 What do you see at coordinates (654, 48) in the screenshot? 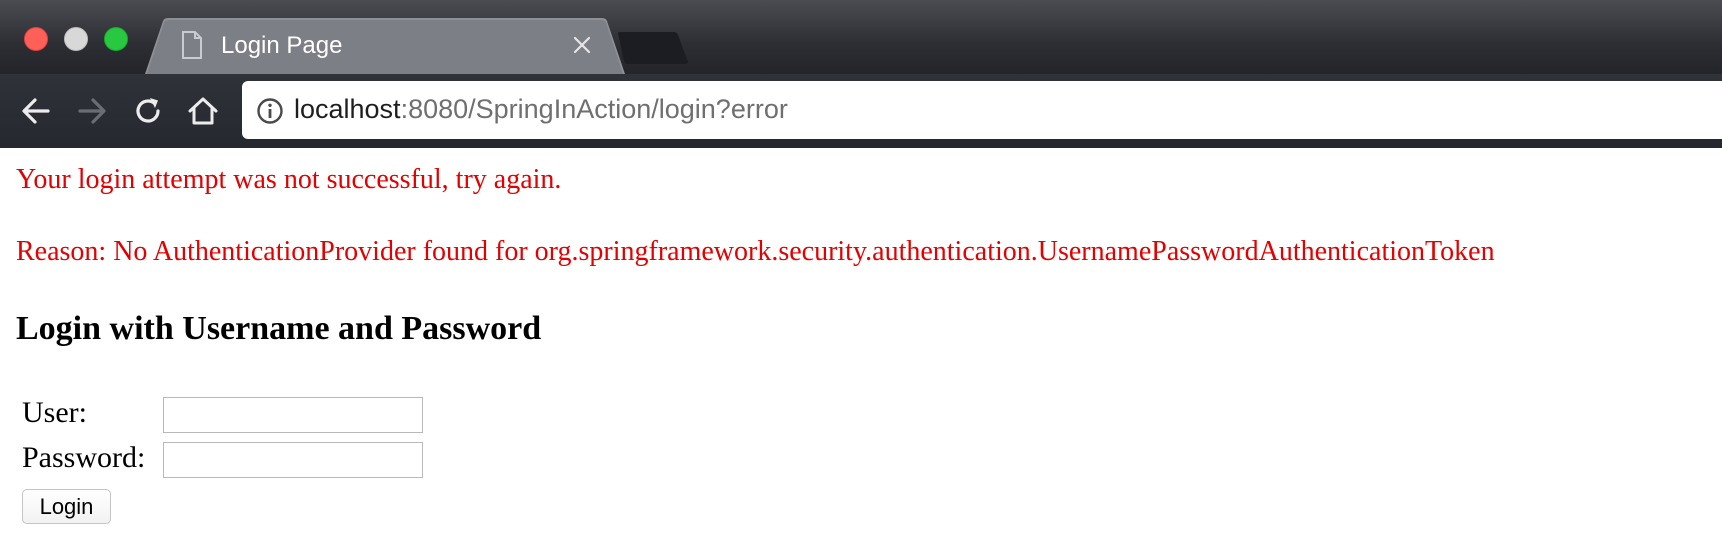
I see `new-tab-button` at bounding box center [654, 48].